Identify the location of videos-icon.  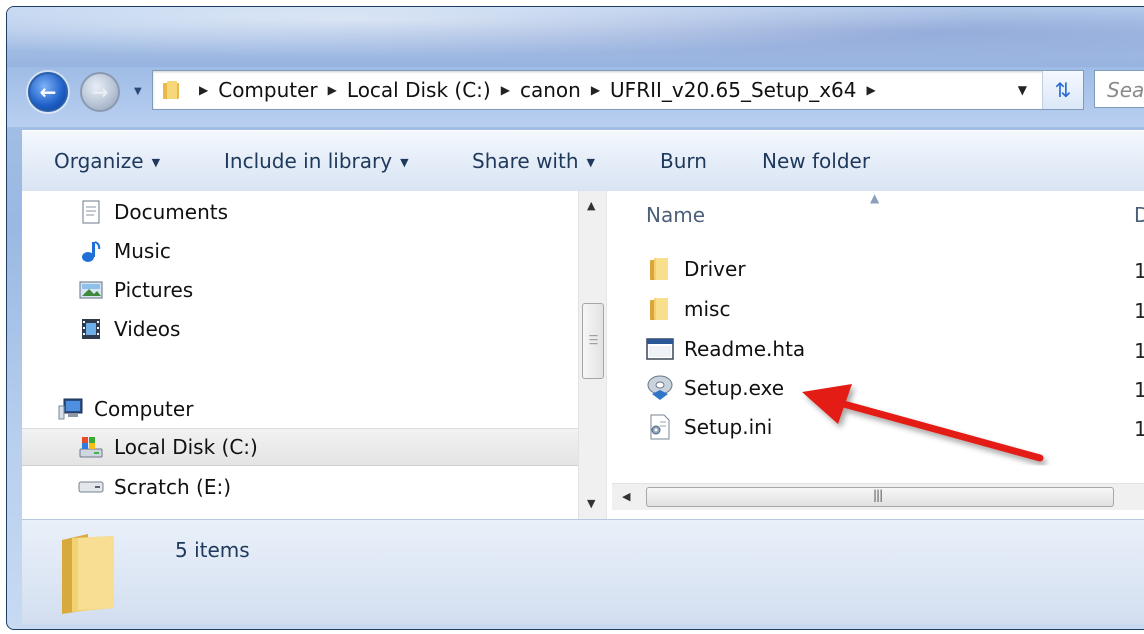
(91, 329).